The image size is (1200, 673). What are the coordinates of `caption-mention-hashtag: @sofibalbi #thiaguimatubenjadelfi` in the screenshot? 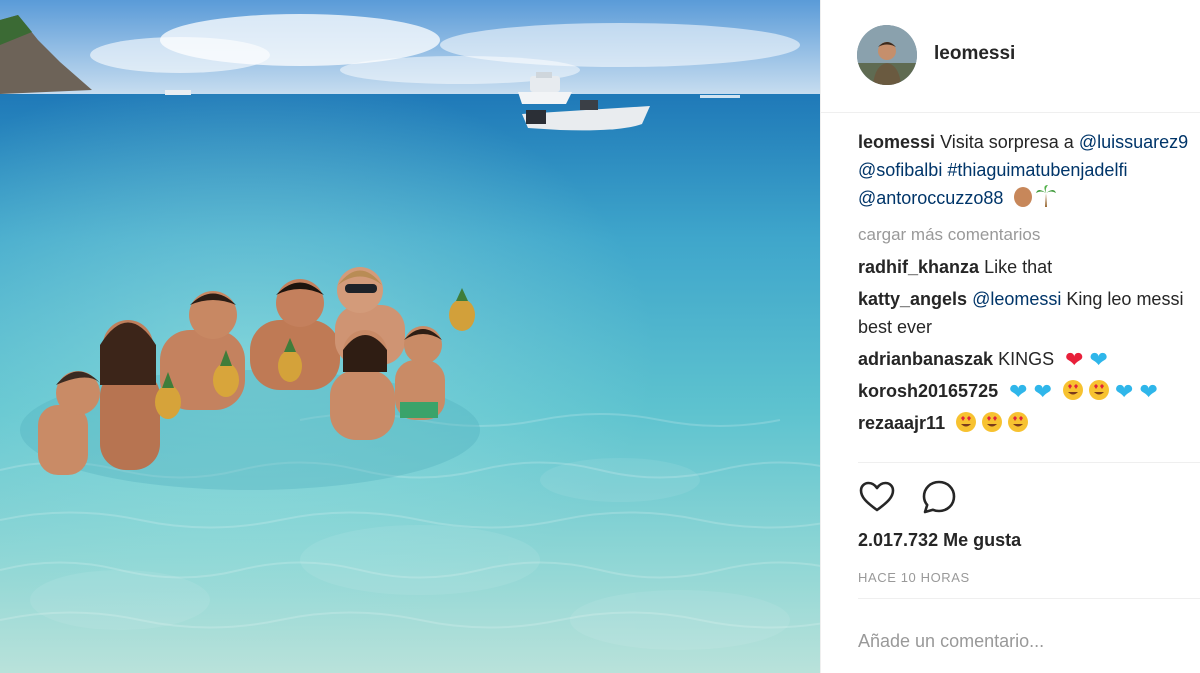 It's located at (1029, 170).